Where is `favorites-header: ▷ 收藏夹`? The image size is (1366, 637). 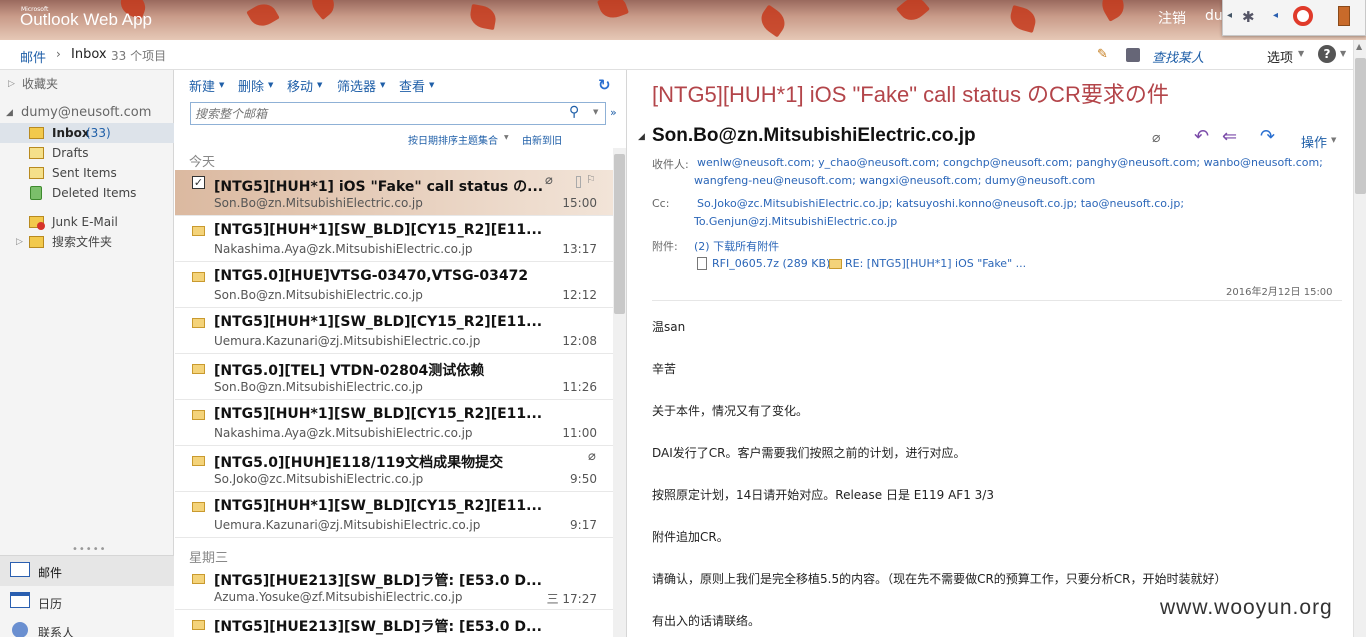
favorites-header: ▷ 收藏夹 is located at coordinates (87, 84).